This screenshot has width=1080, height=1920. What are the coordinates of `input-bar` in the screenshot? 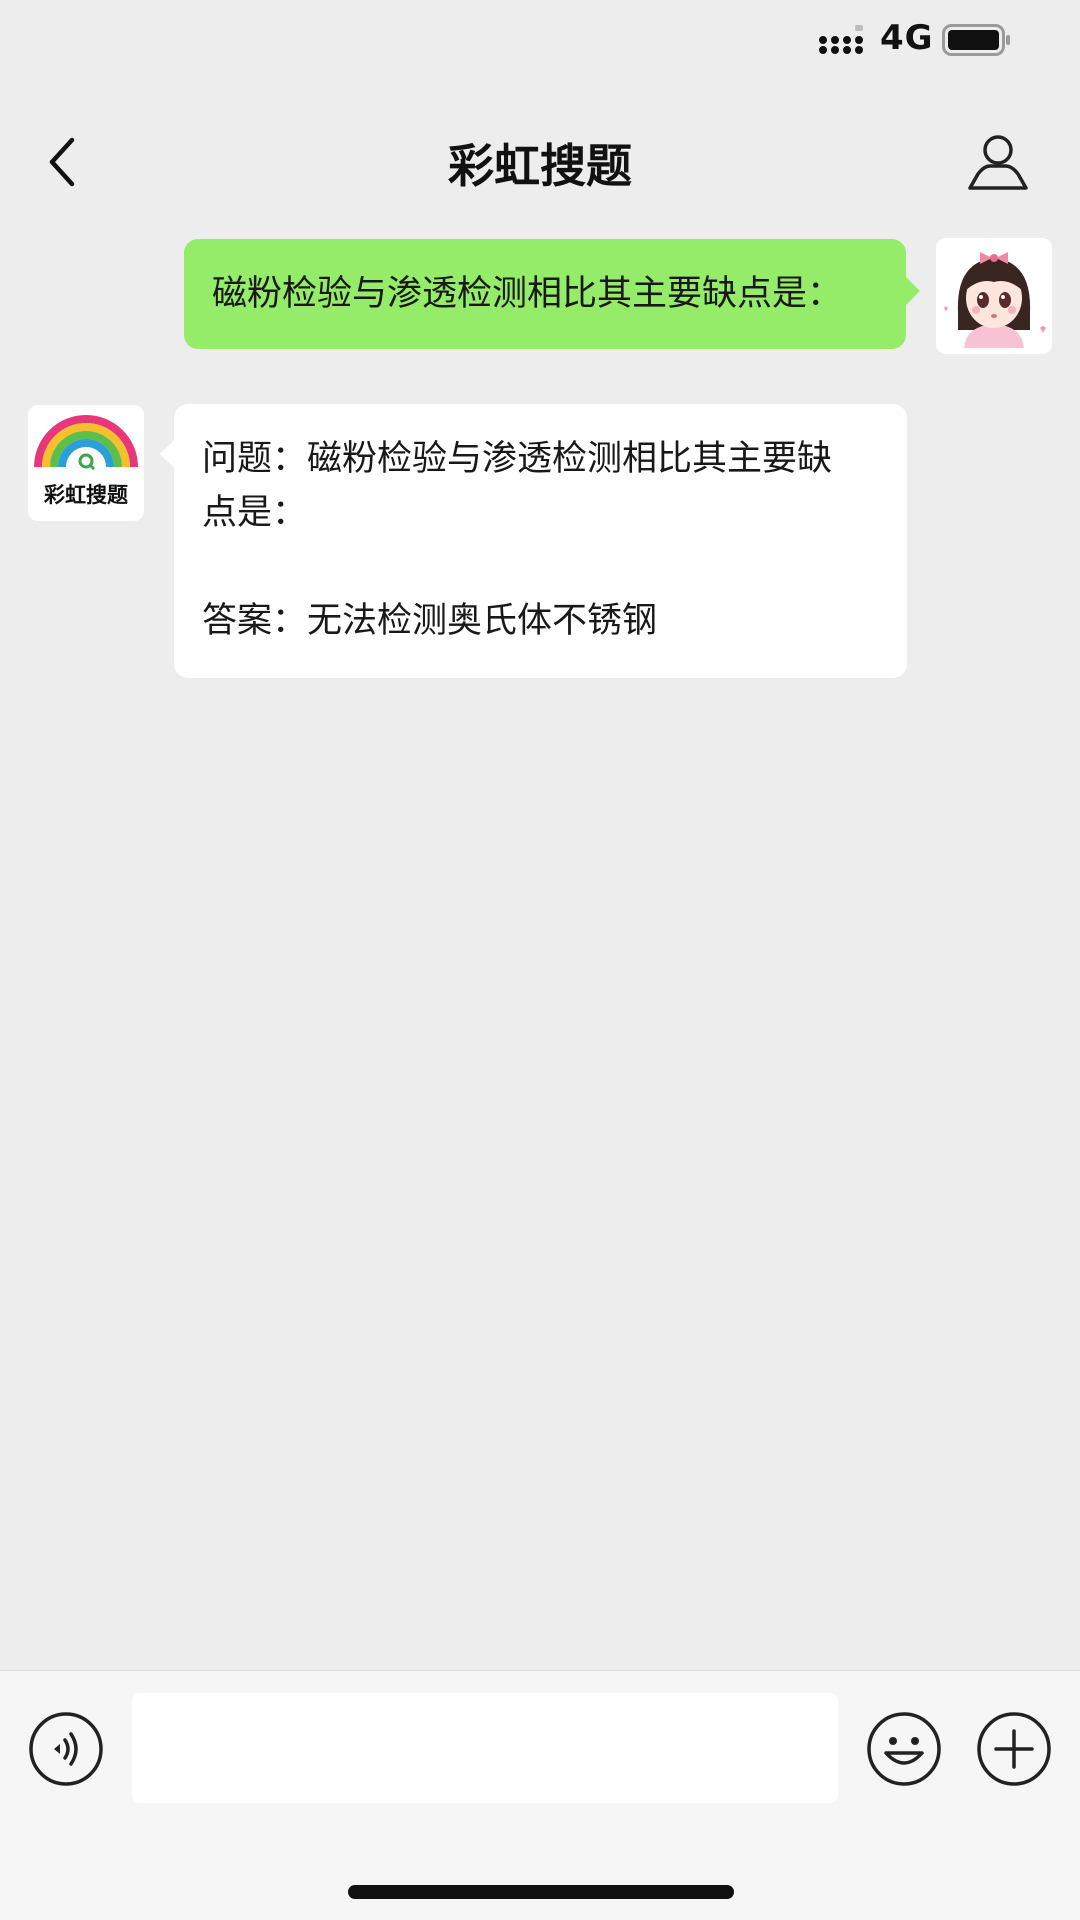 It's located at (540, 1795).